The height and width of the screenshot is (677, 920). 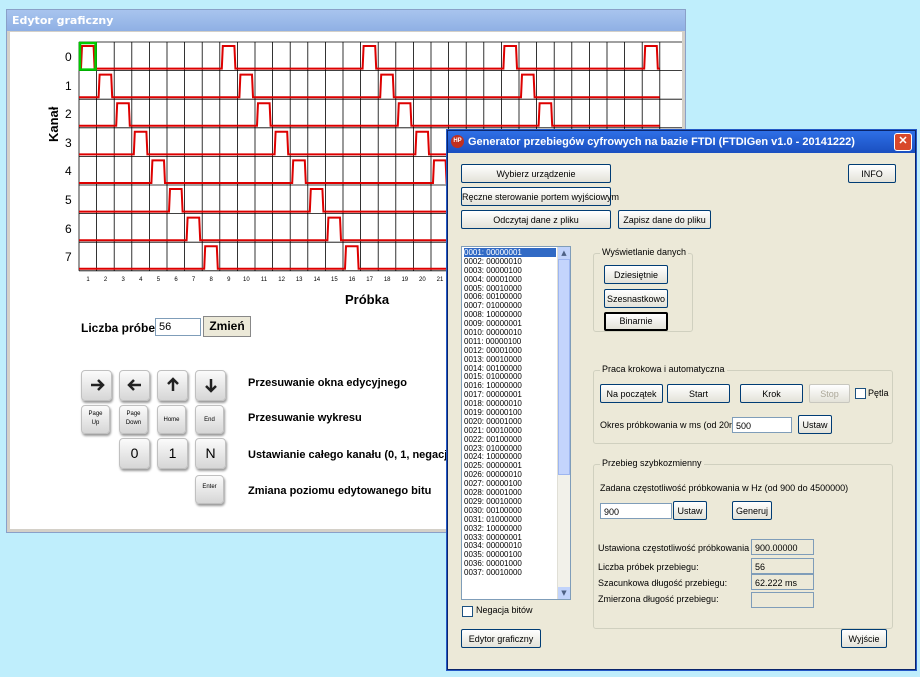 What do you see at coordinates (631, 393) in the screenshot?
I see `beginning-button: Na początek` at bounding box center [631, 393].